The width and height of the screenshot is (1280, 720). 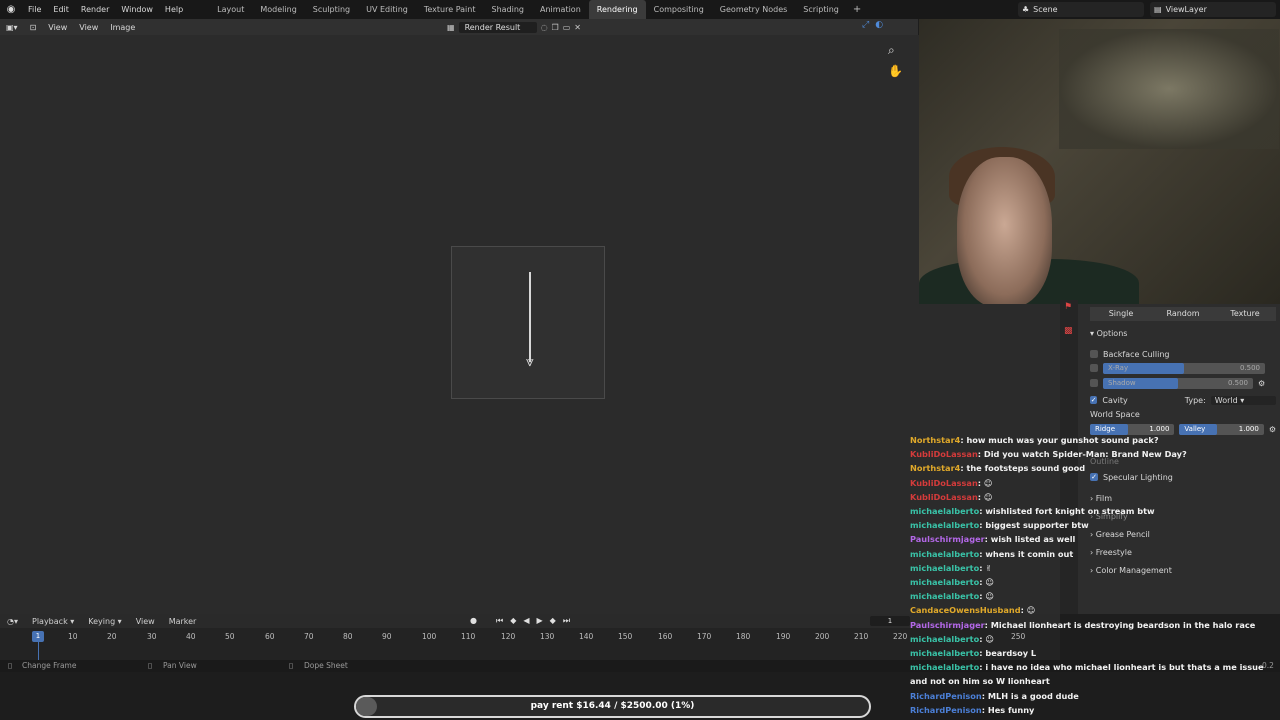 What do you see at coordinates (33, 27) in the screenshot?
I see `mode-icon: ⊡` at bounding box center [33, 27].